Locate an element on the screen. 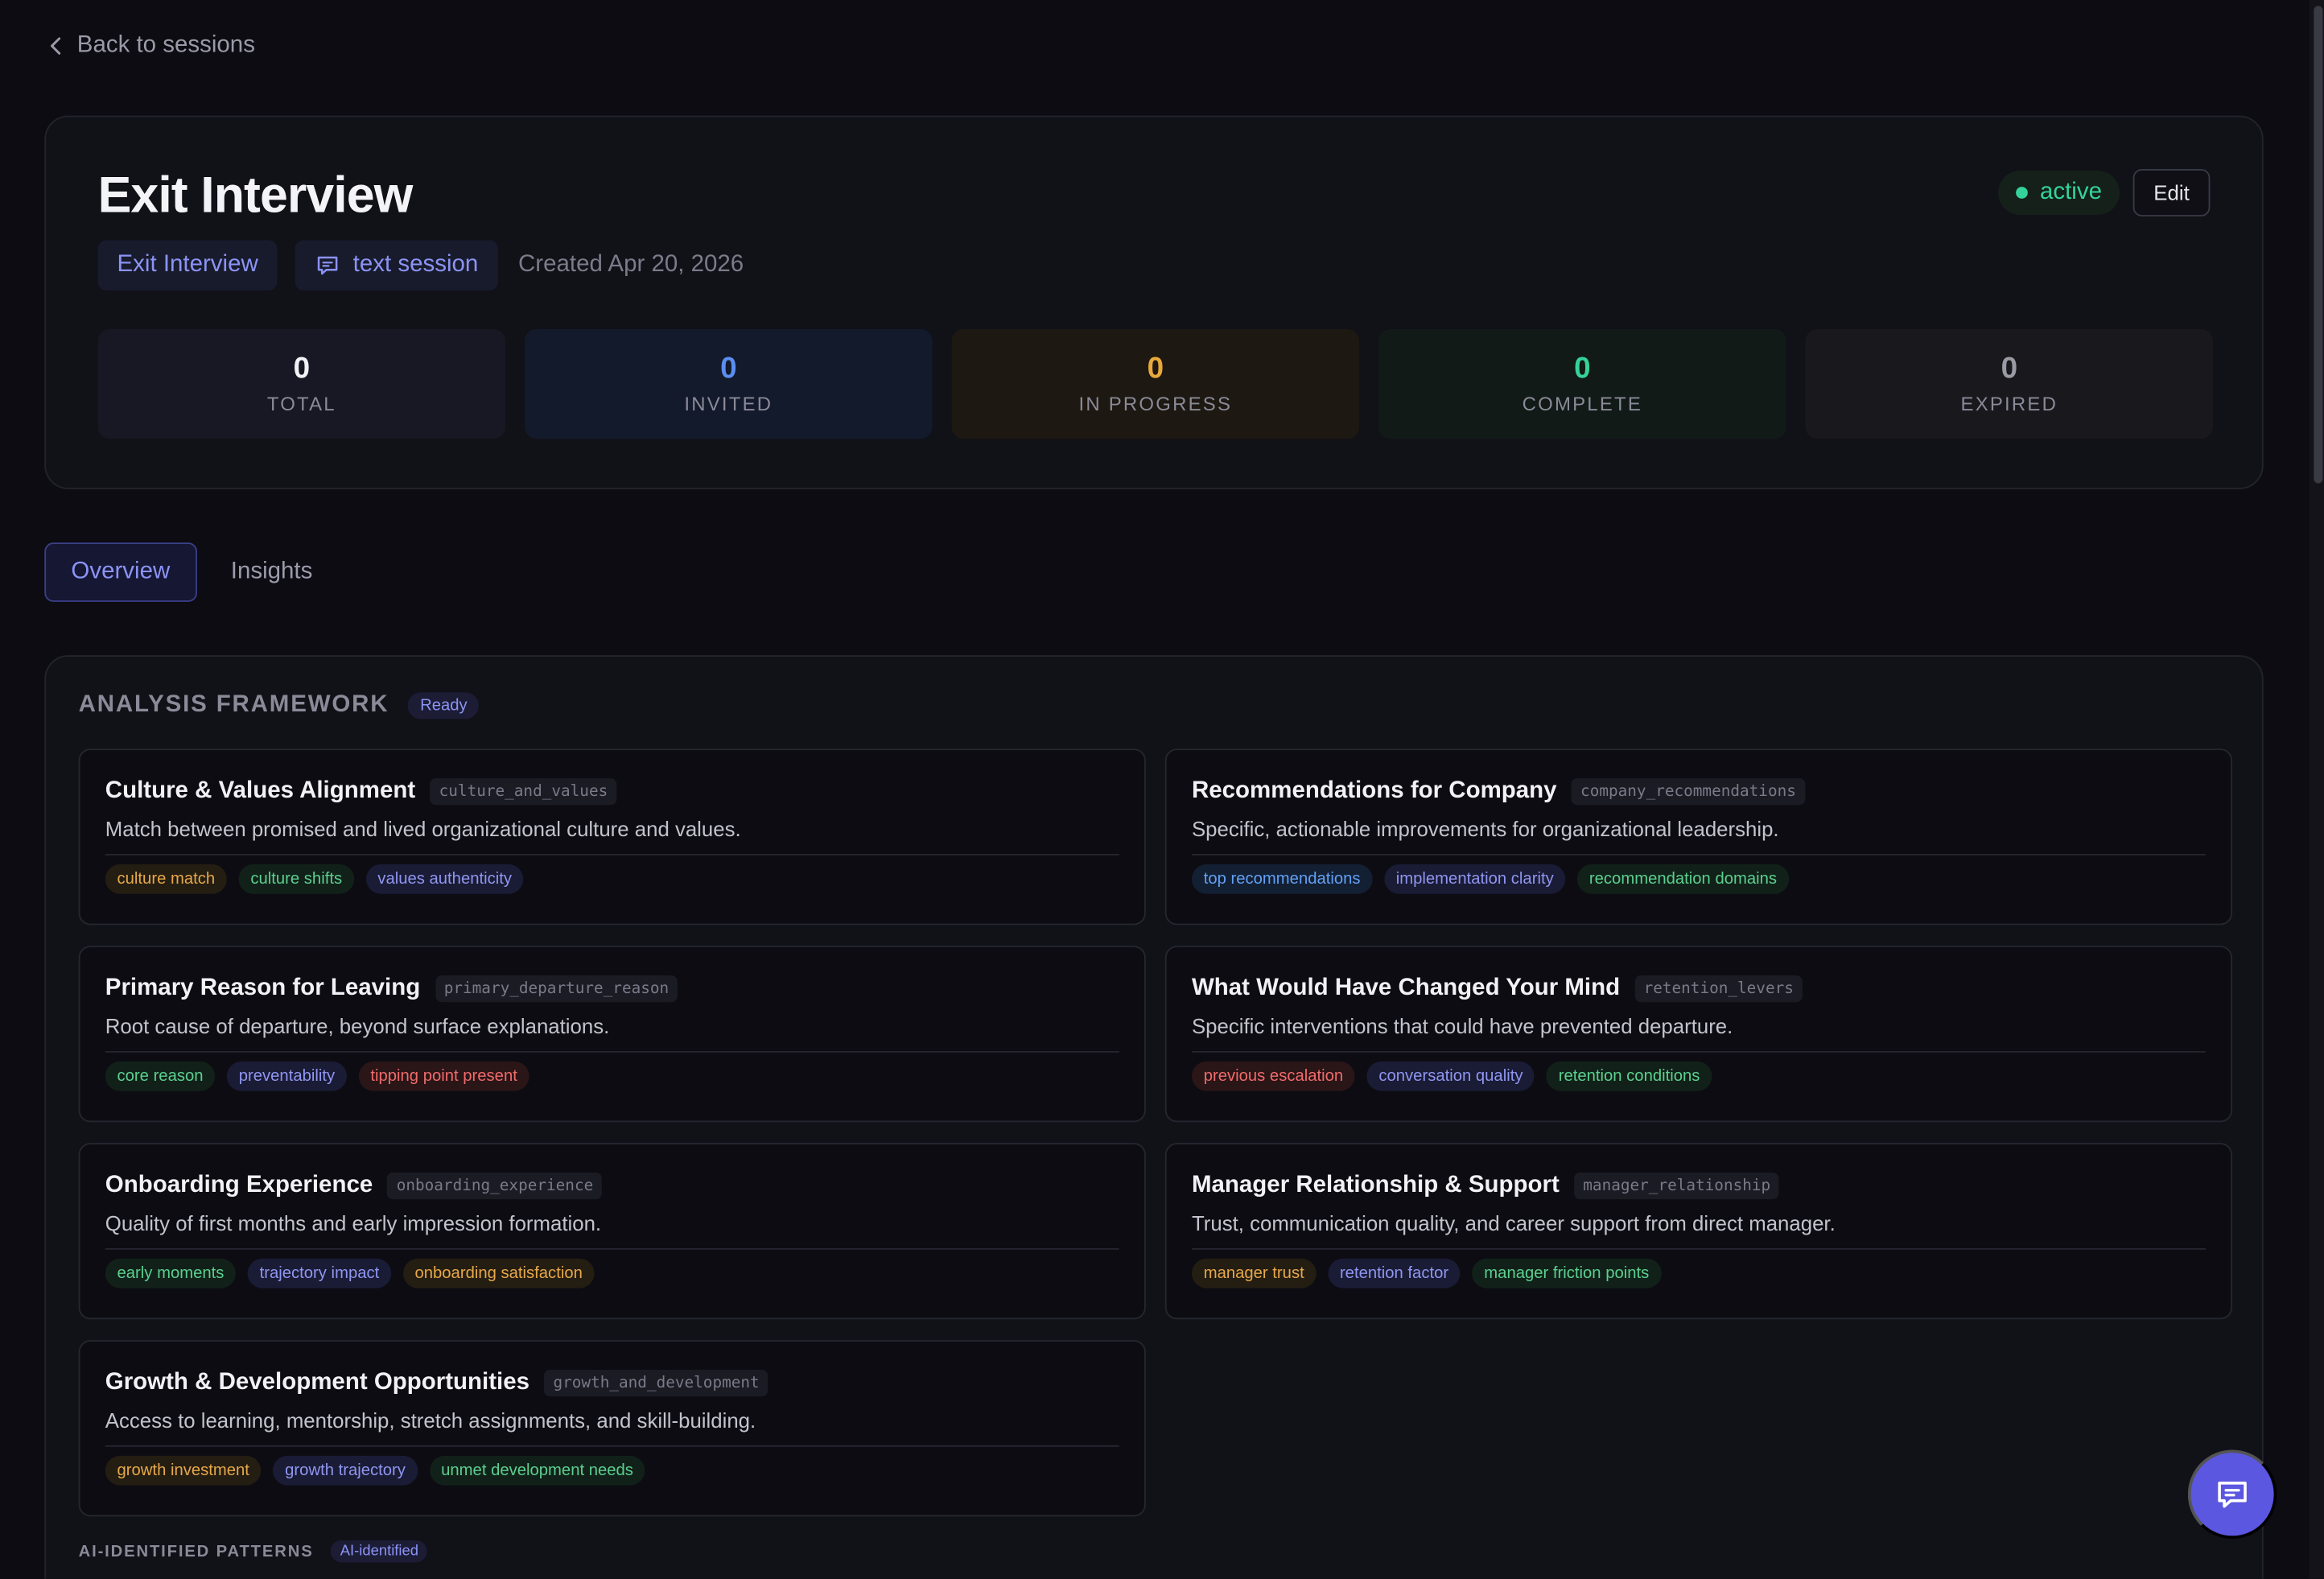 This screenshot has height=1579, width=2324. stat-in-progress-value: 0 is located at coordinates (1155, 368).